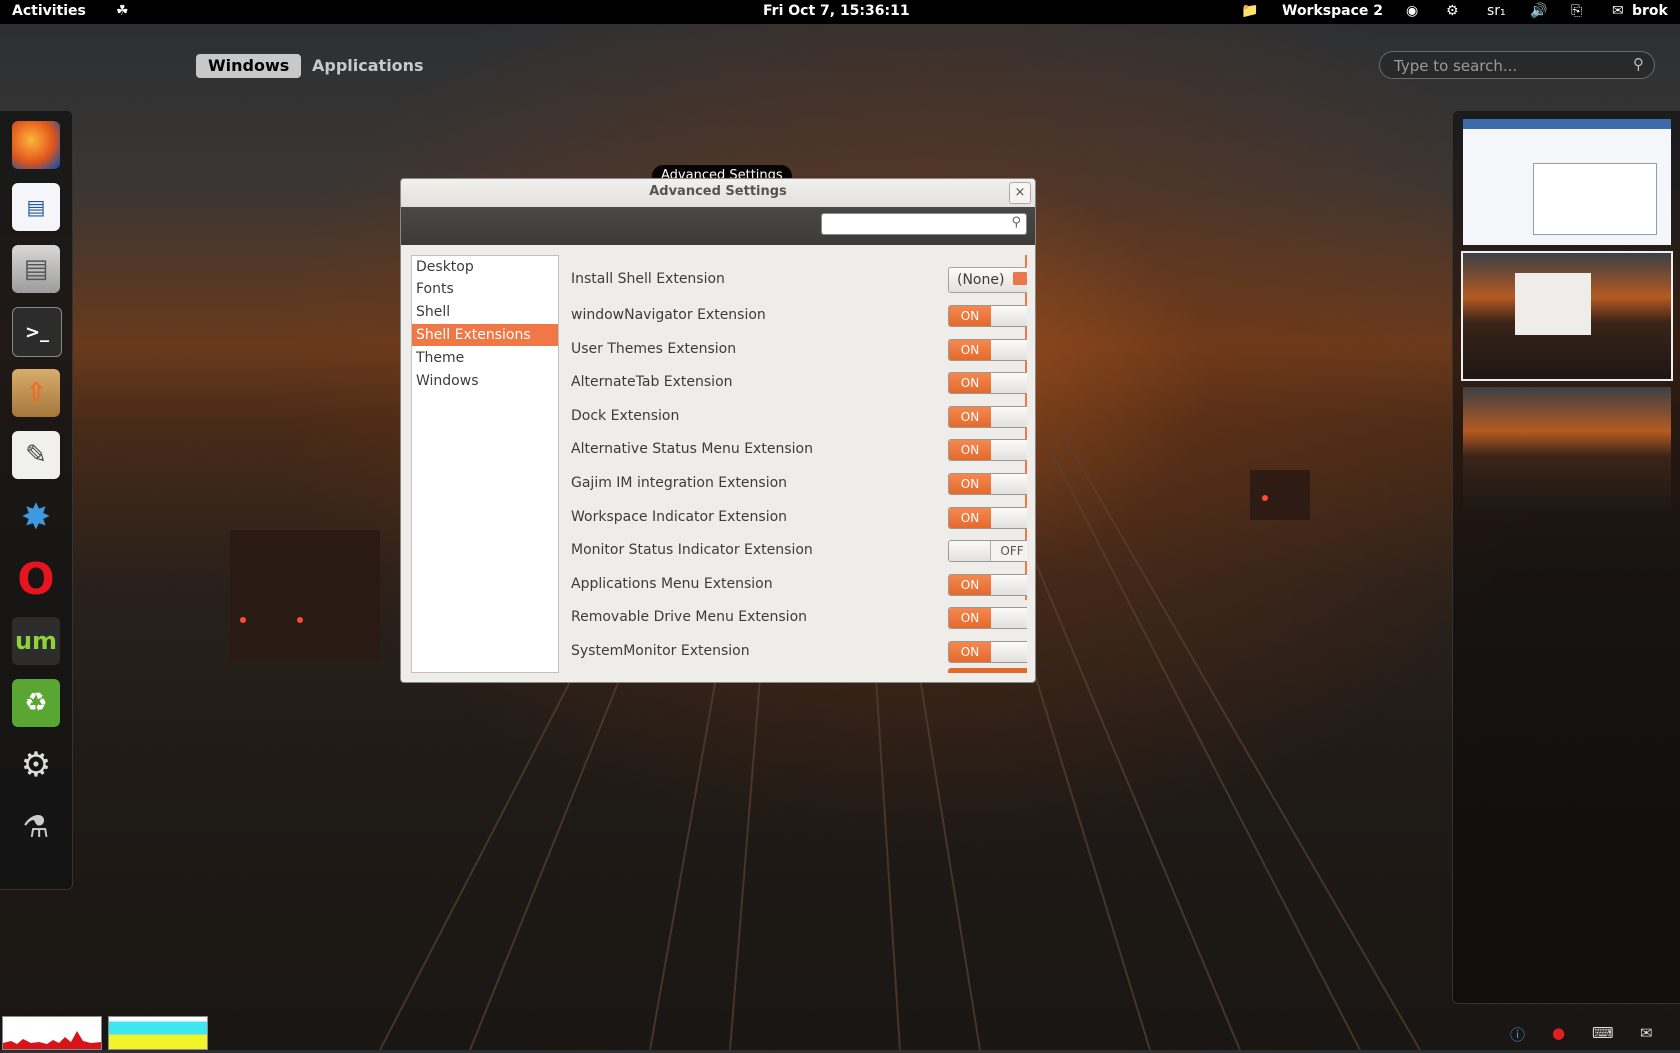 The width and height of the screenshot is (1680, 1053). What do you see at coordinates (692, 550) in the screenshot?
I see `extension-label: Monitor Status Indicator Extension` at bounding box center [692, 550].